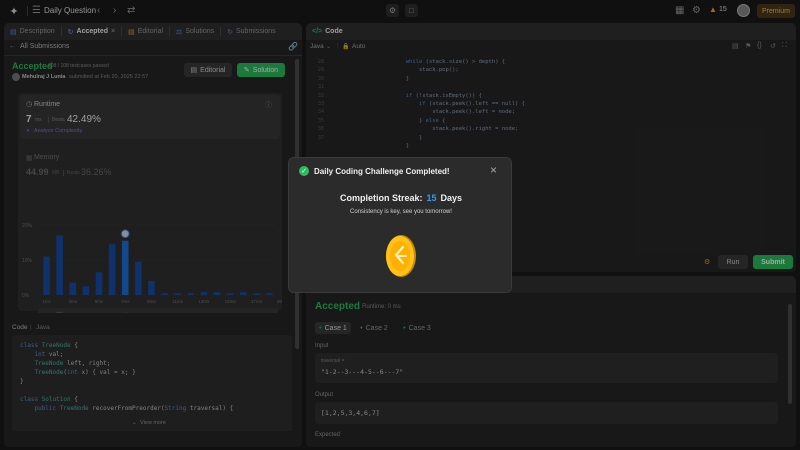  What do you see at coordinates (304, 171) in the screenshot?
I see `check-circle-icon: ✓` at bounding box center [304, 171].